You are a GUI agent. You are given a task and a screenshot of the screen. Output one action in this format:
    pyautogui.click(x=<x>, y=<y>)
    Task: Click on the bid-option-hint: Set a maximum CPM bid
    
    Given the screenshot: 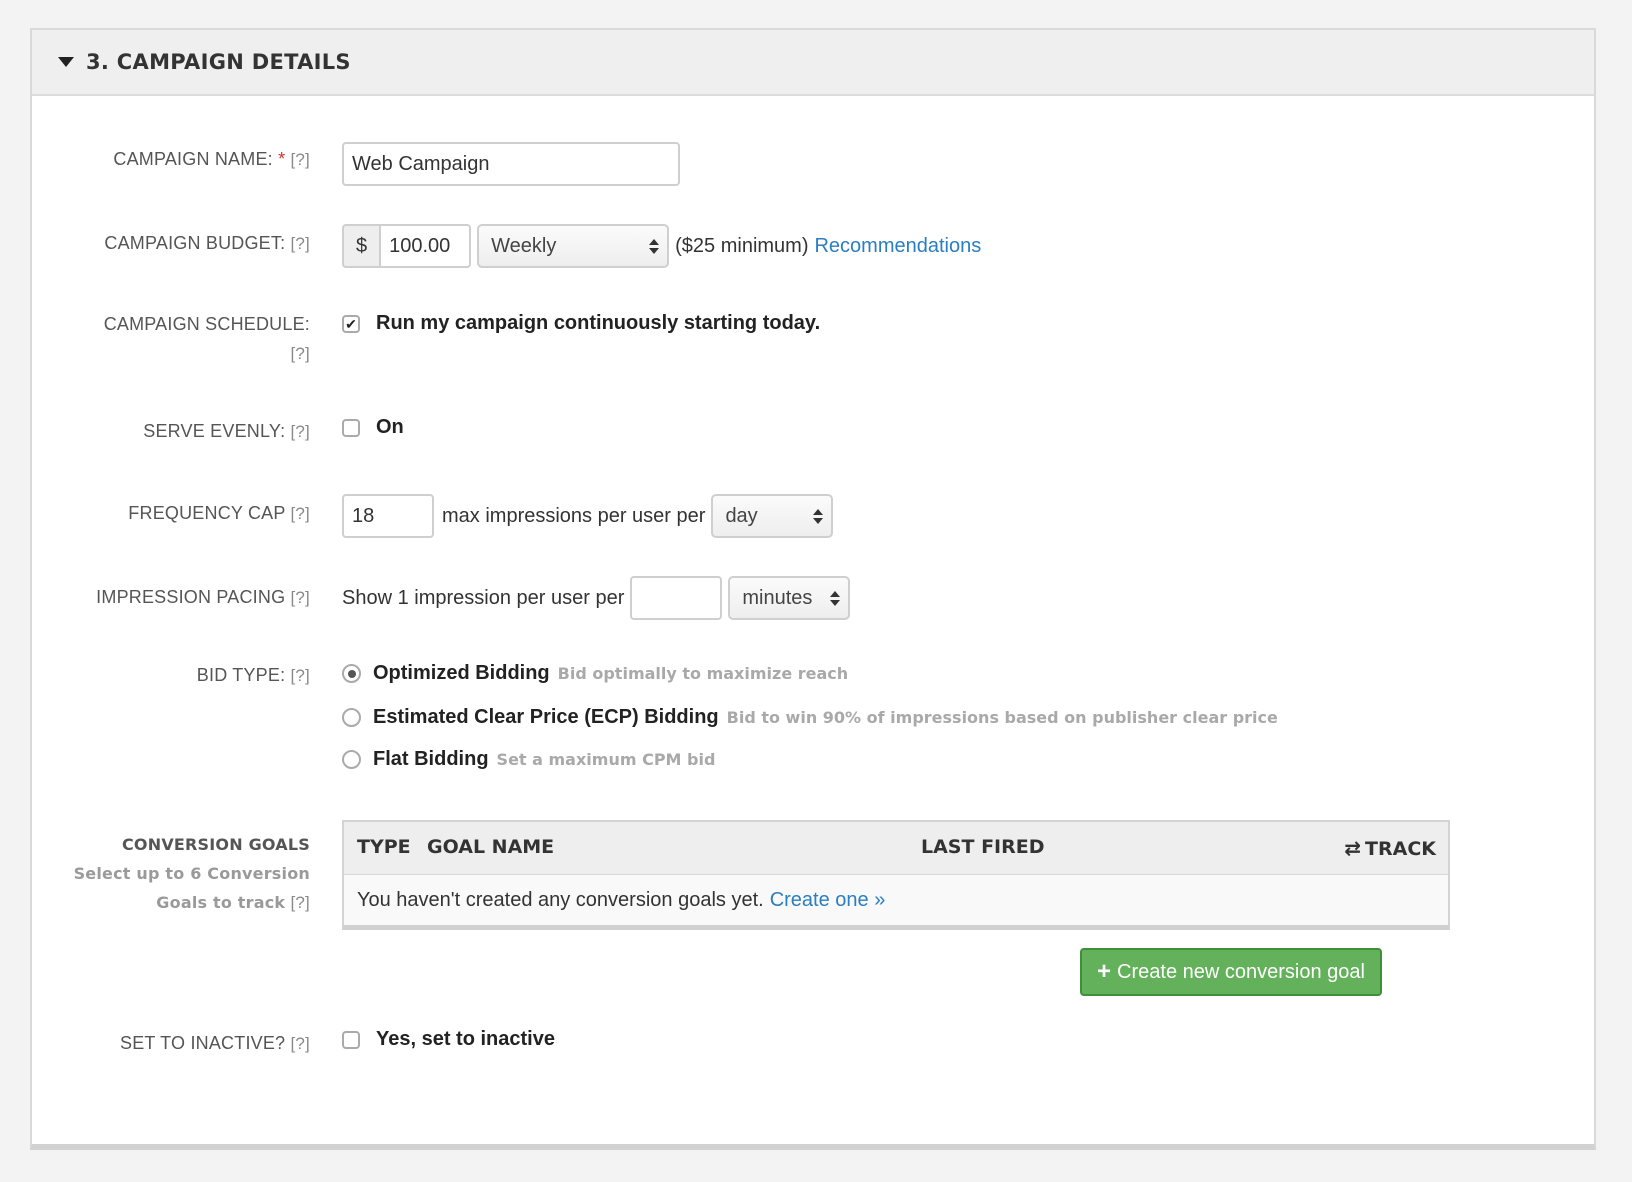 What is the action you would take?
    pyautogui.click(x=606, y=759)
    